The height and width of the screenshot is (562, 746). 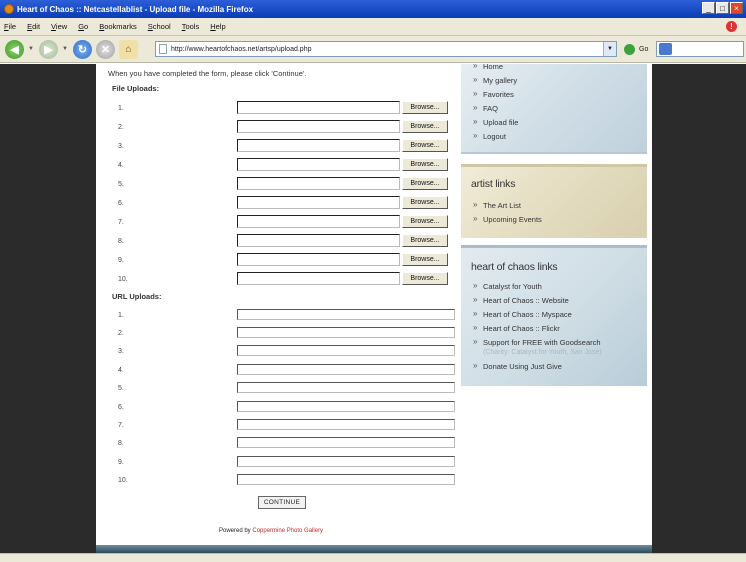 What do you see at coordinates (82, 49) in the screenshot?
I see `reload-button: ↻` at bounding box center [82, 49].